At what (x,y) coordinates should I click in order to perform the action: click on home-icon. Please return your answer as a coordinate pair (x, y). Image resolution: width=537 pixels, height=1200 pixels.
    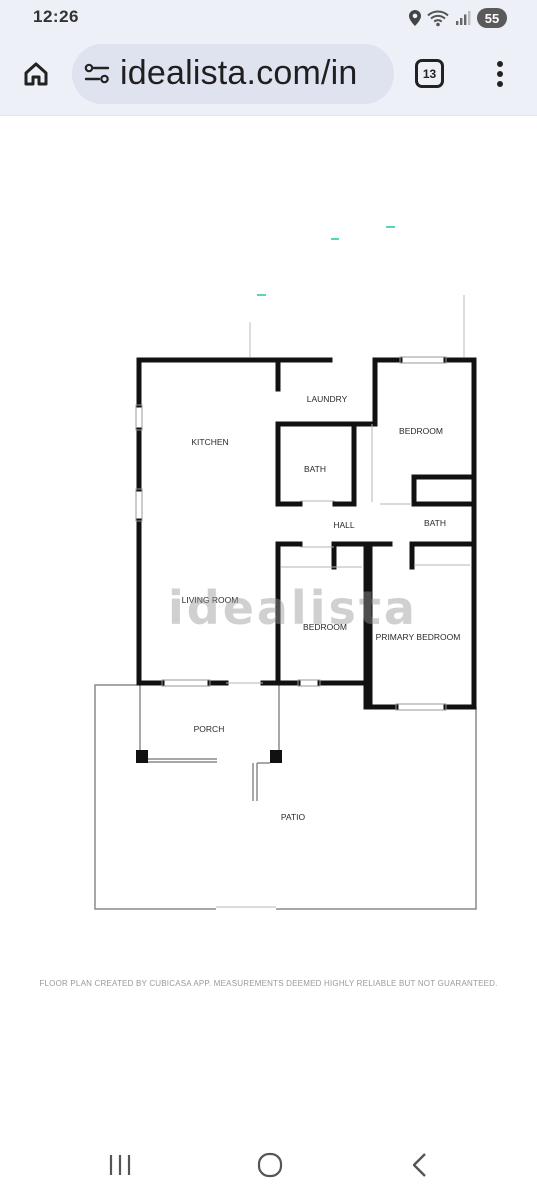
    Looking at the image, I should click on (36, 74).